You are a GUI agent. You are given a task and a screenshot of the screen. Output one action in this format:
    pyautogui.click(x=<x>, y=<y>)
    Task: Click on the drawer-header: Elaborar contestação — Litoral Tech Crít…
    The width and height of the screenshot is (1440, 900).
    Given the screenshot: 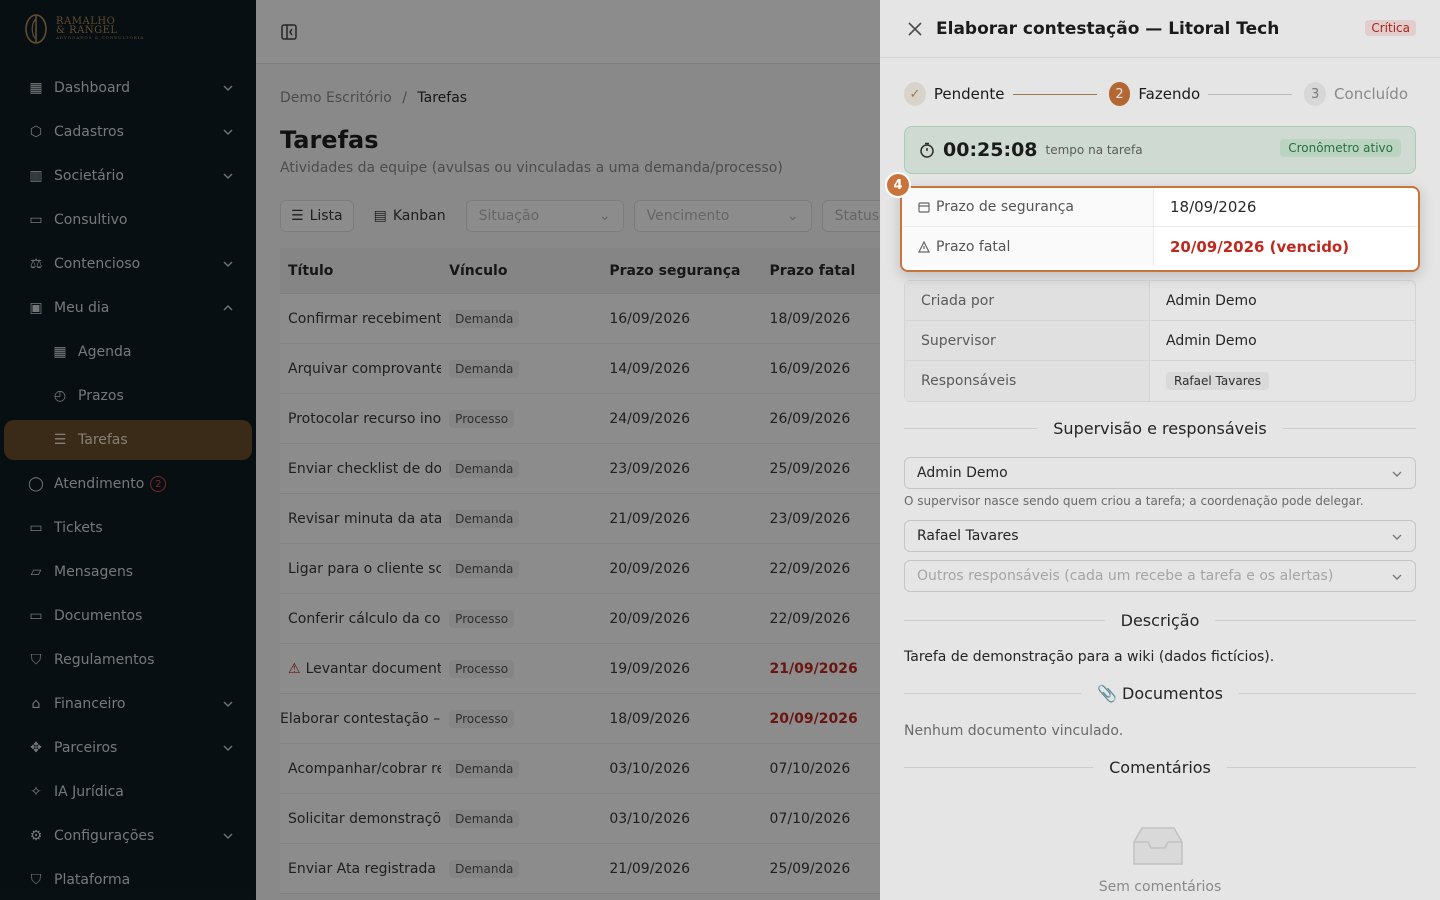 What is the action you would take?
    pyautogui.click(x=1160, y=29)
    